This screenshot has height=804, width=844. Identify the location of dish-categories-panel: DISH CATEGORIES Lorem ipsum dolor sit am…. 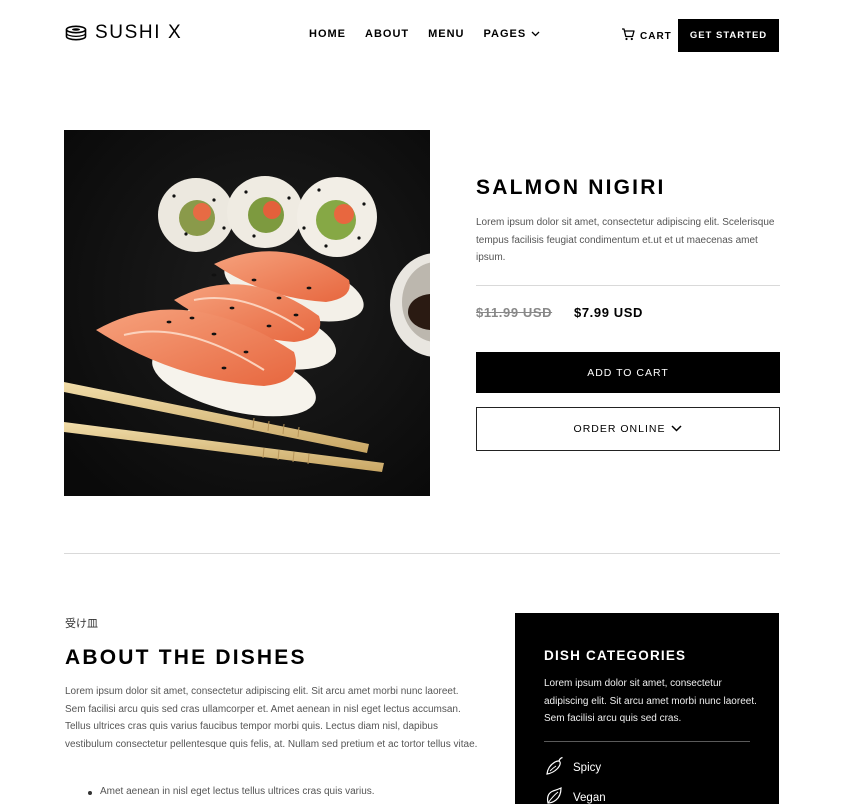
(647, 708).